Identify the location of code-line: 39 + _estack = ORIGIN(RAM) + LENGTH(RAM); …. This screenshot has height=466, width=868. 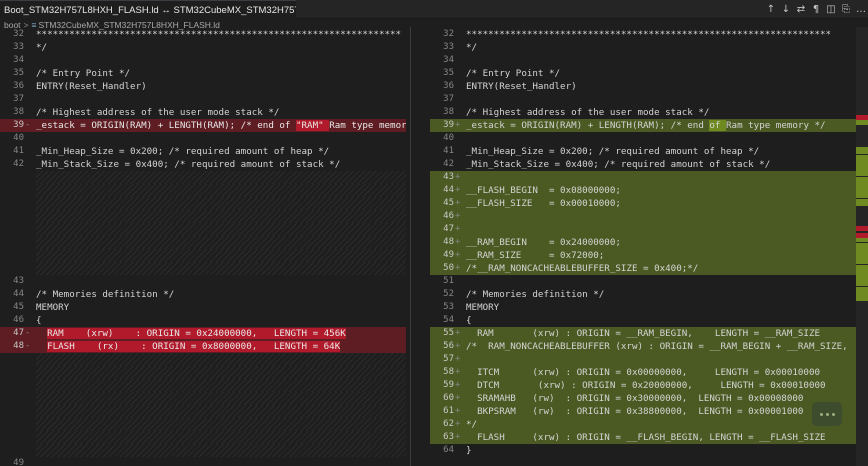
(643, 125).